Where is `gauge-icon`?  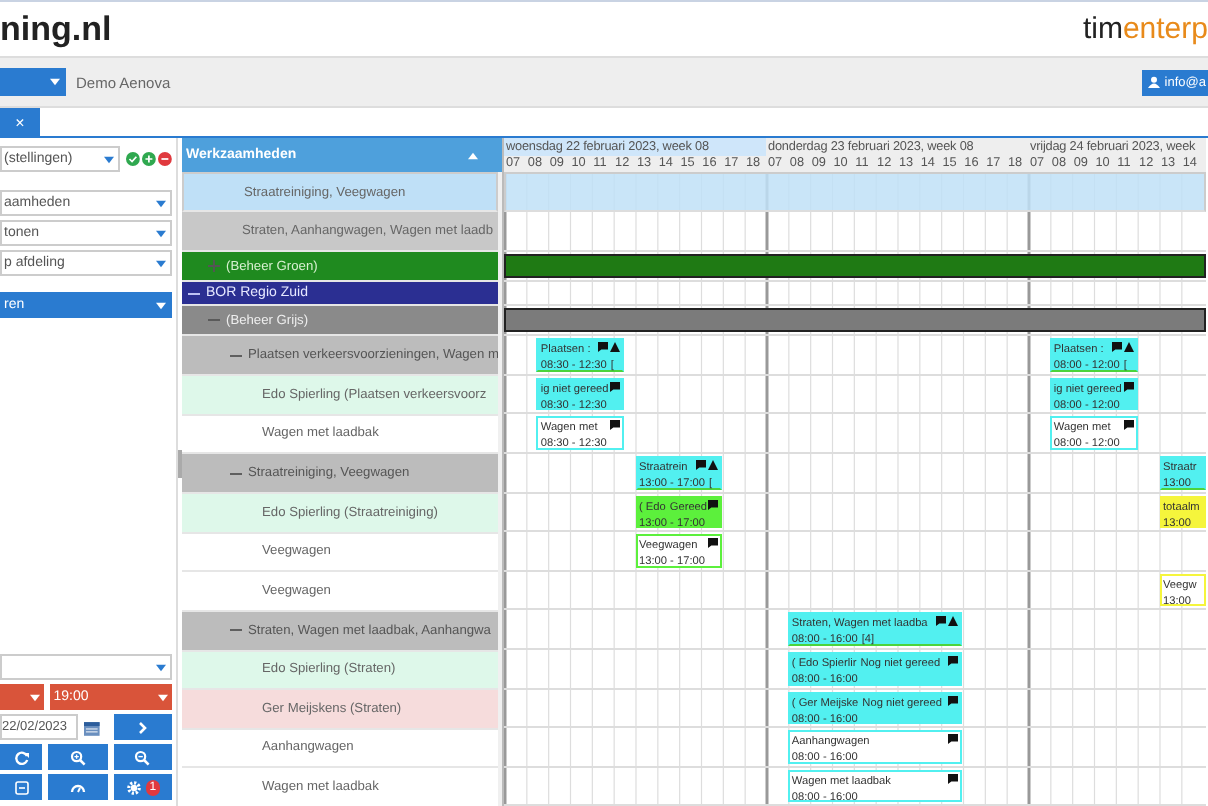 gauge-icon is located at coordinates (78, 787).